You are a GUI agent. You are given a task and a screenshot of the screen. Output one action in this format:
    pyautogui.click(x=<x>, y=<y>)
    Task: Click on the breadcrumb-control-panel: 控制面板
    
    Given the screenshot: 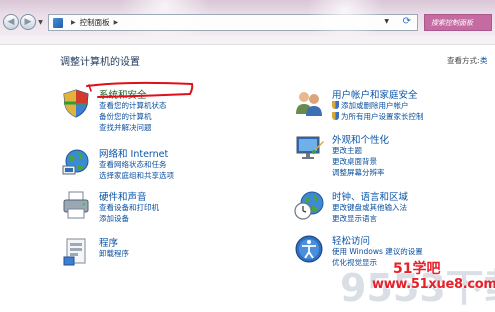 What is the action you would take?
    pyautogui.click(x=95, y=22)
    